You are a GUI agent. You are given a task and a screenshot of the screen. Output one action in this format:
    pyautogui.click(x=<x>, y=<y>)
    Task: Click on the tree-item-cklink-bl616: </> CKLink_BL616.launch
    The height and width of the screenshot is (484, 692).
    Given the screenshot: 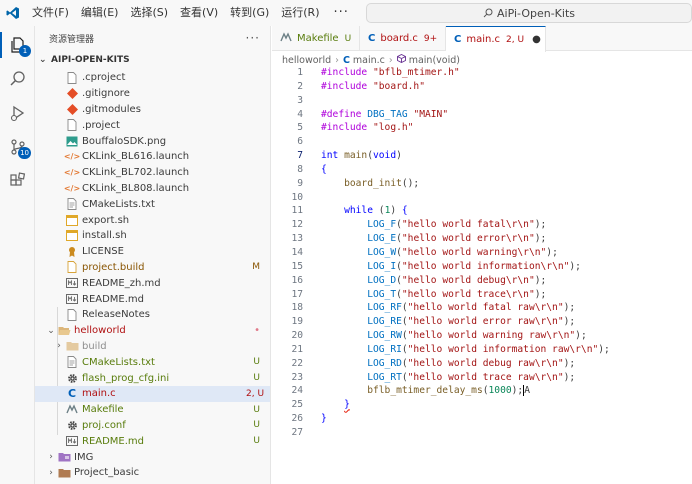 What is the action you would take?
    pyautogui.click(x=152, y=157)
    